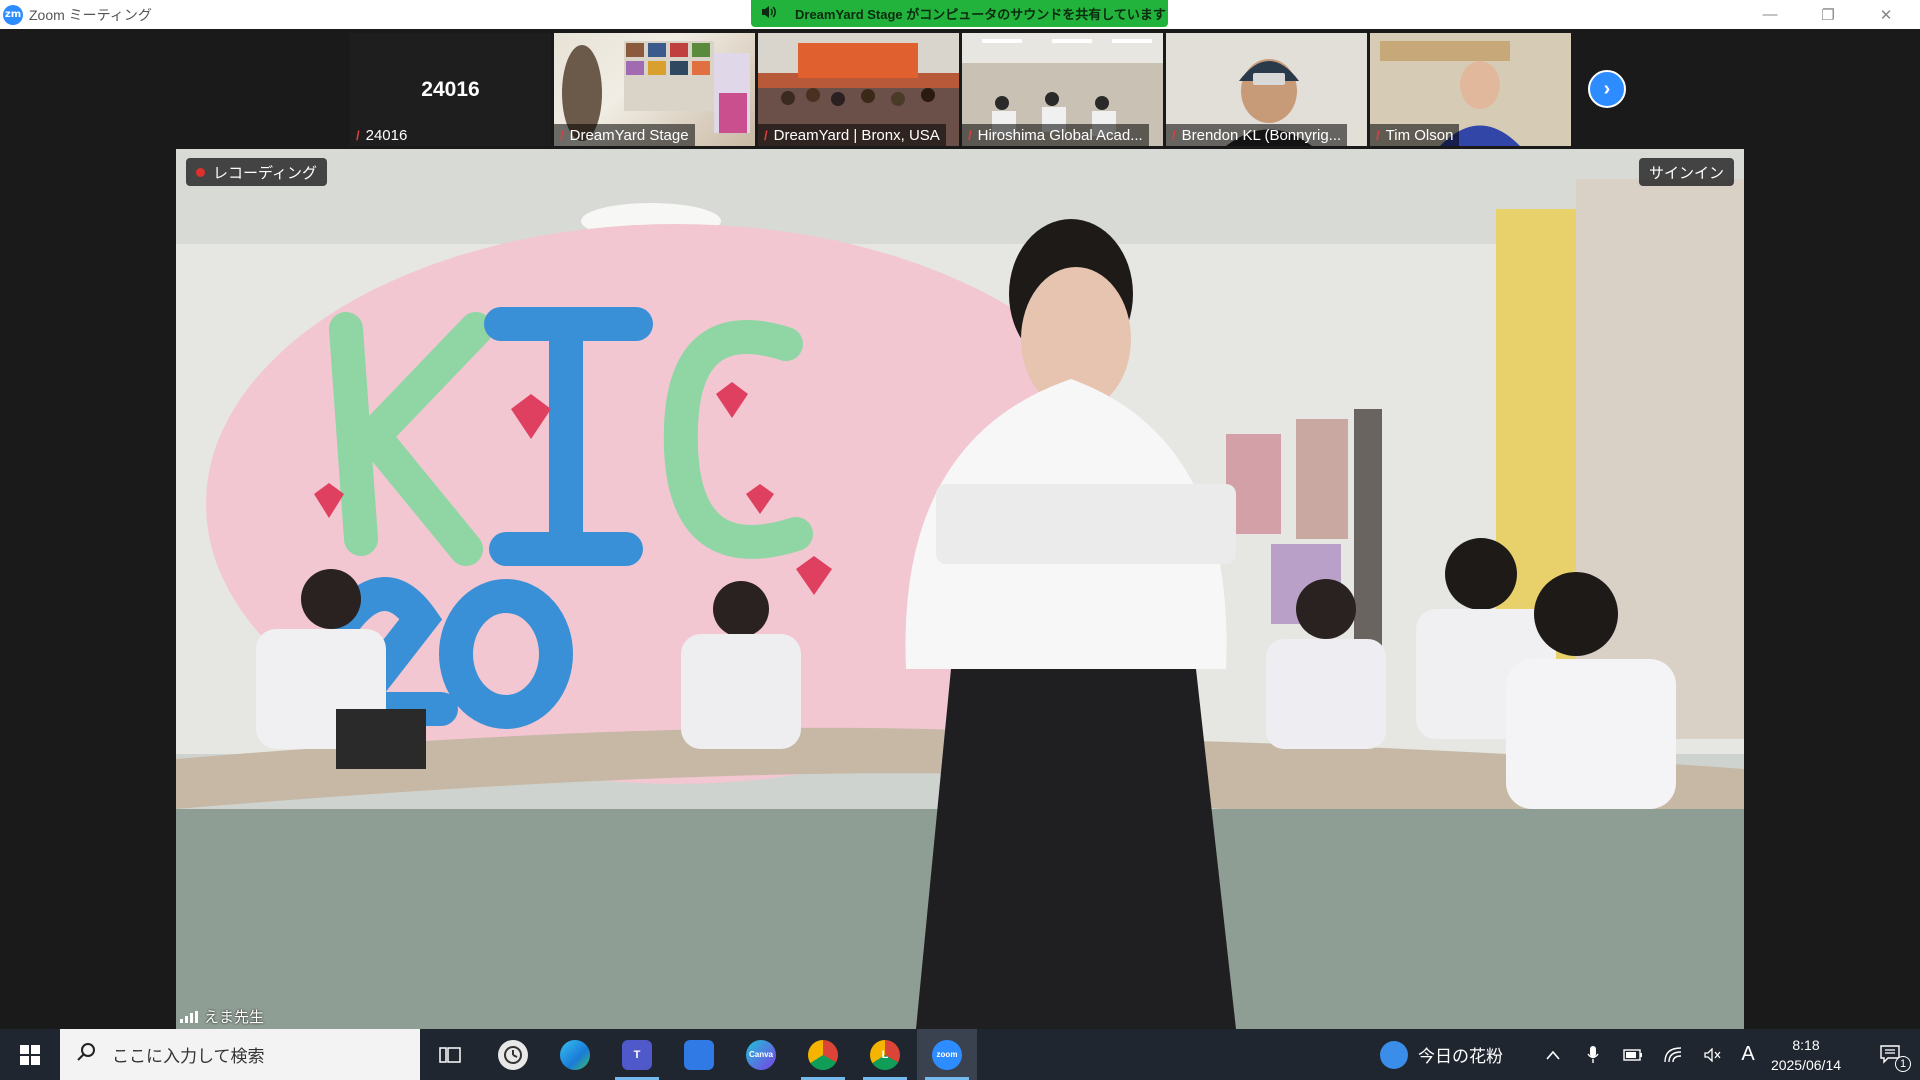 This screenshot has width=1920, height=1080. I want to click on participant-display-name: 24016, so click(450, 89).